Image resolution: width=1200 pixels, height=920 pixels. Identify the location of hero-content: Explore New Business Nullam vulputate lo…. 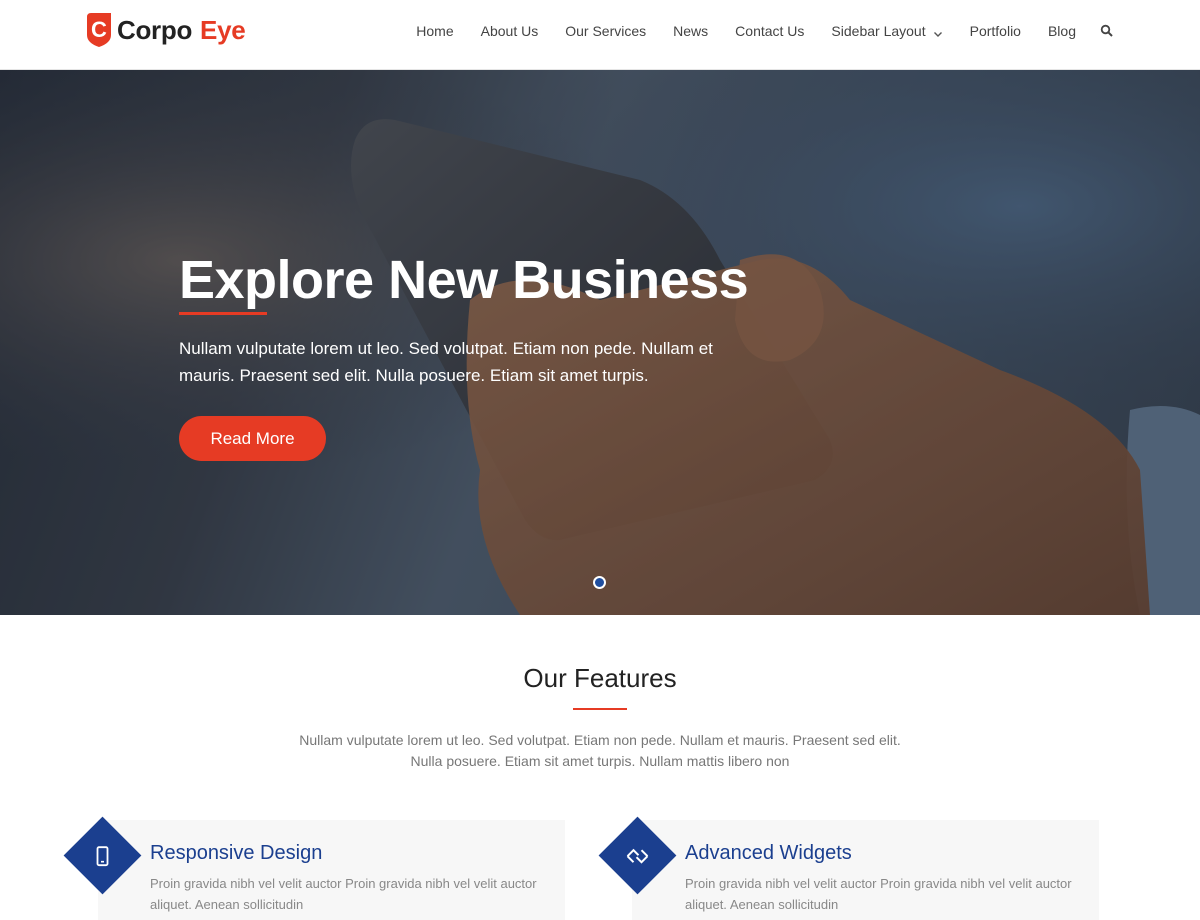
(469, 355).